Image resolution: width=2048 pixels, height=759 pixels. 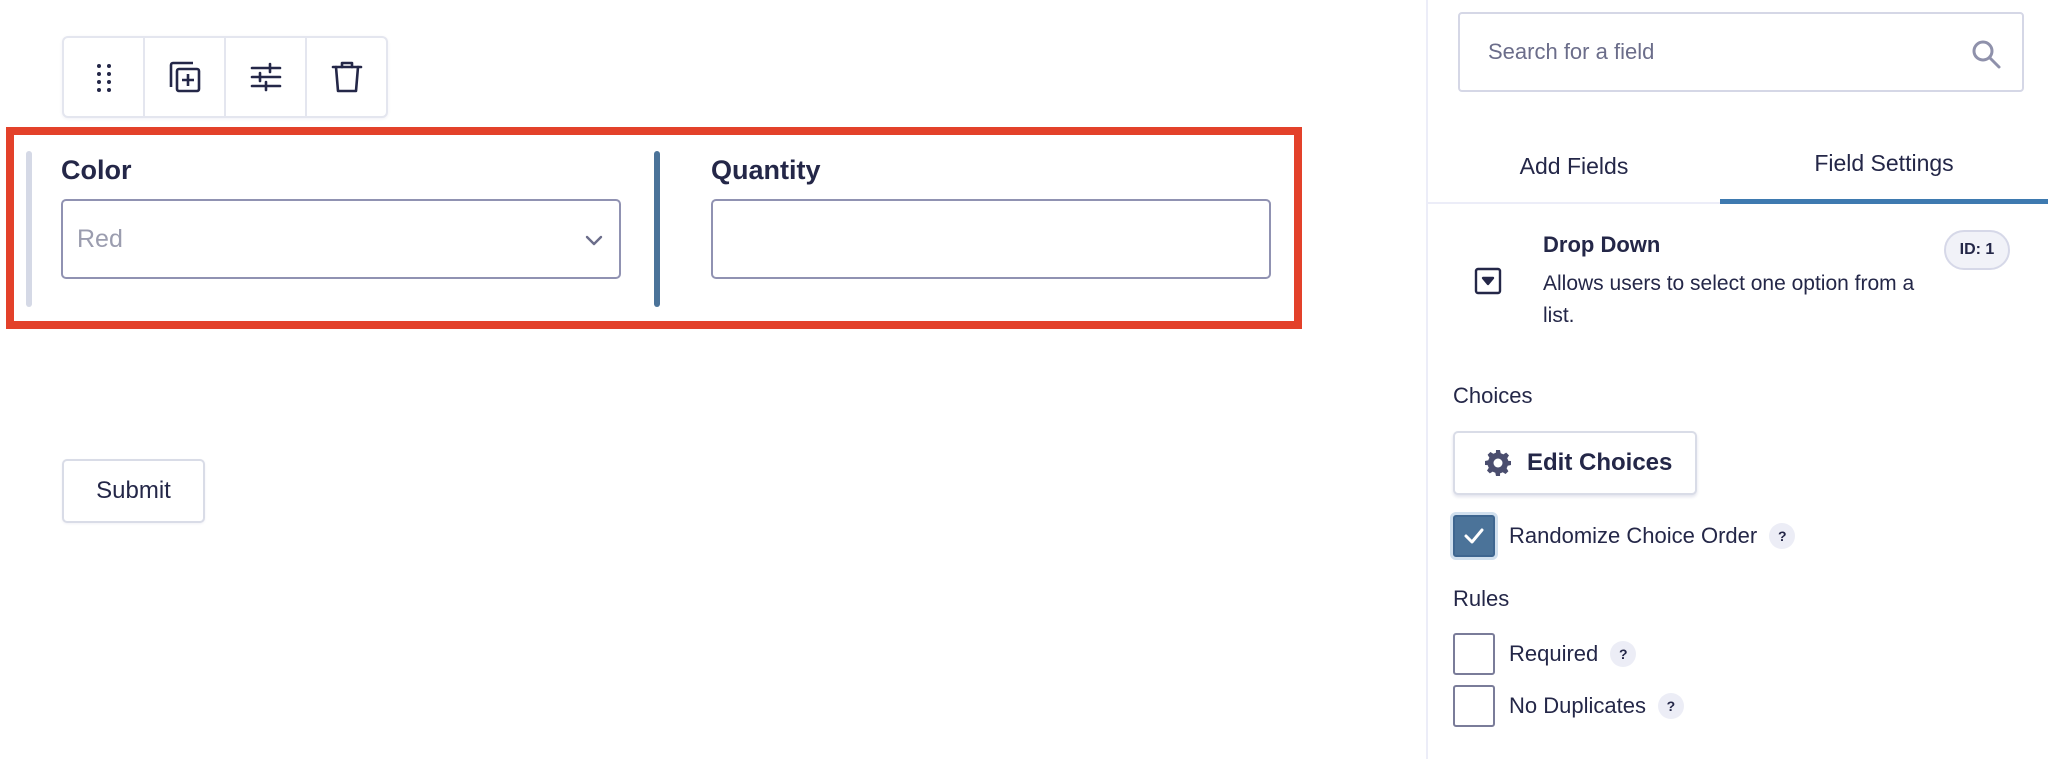 I want to click on required-row: Required ?, so click(x=1545, y=654).